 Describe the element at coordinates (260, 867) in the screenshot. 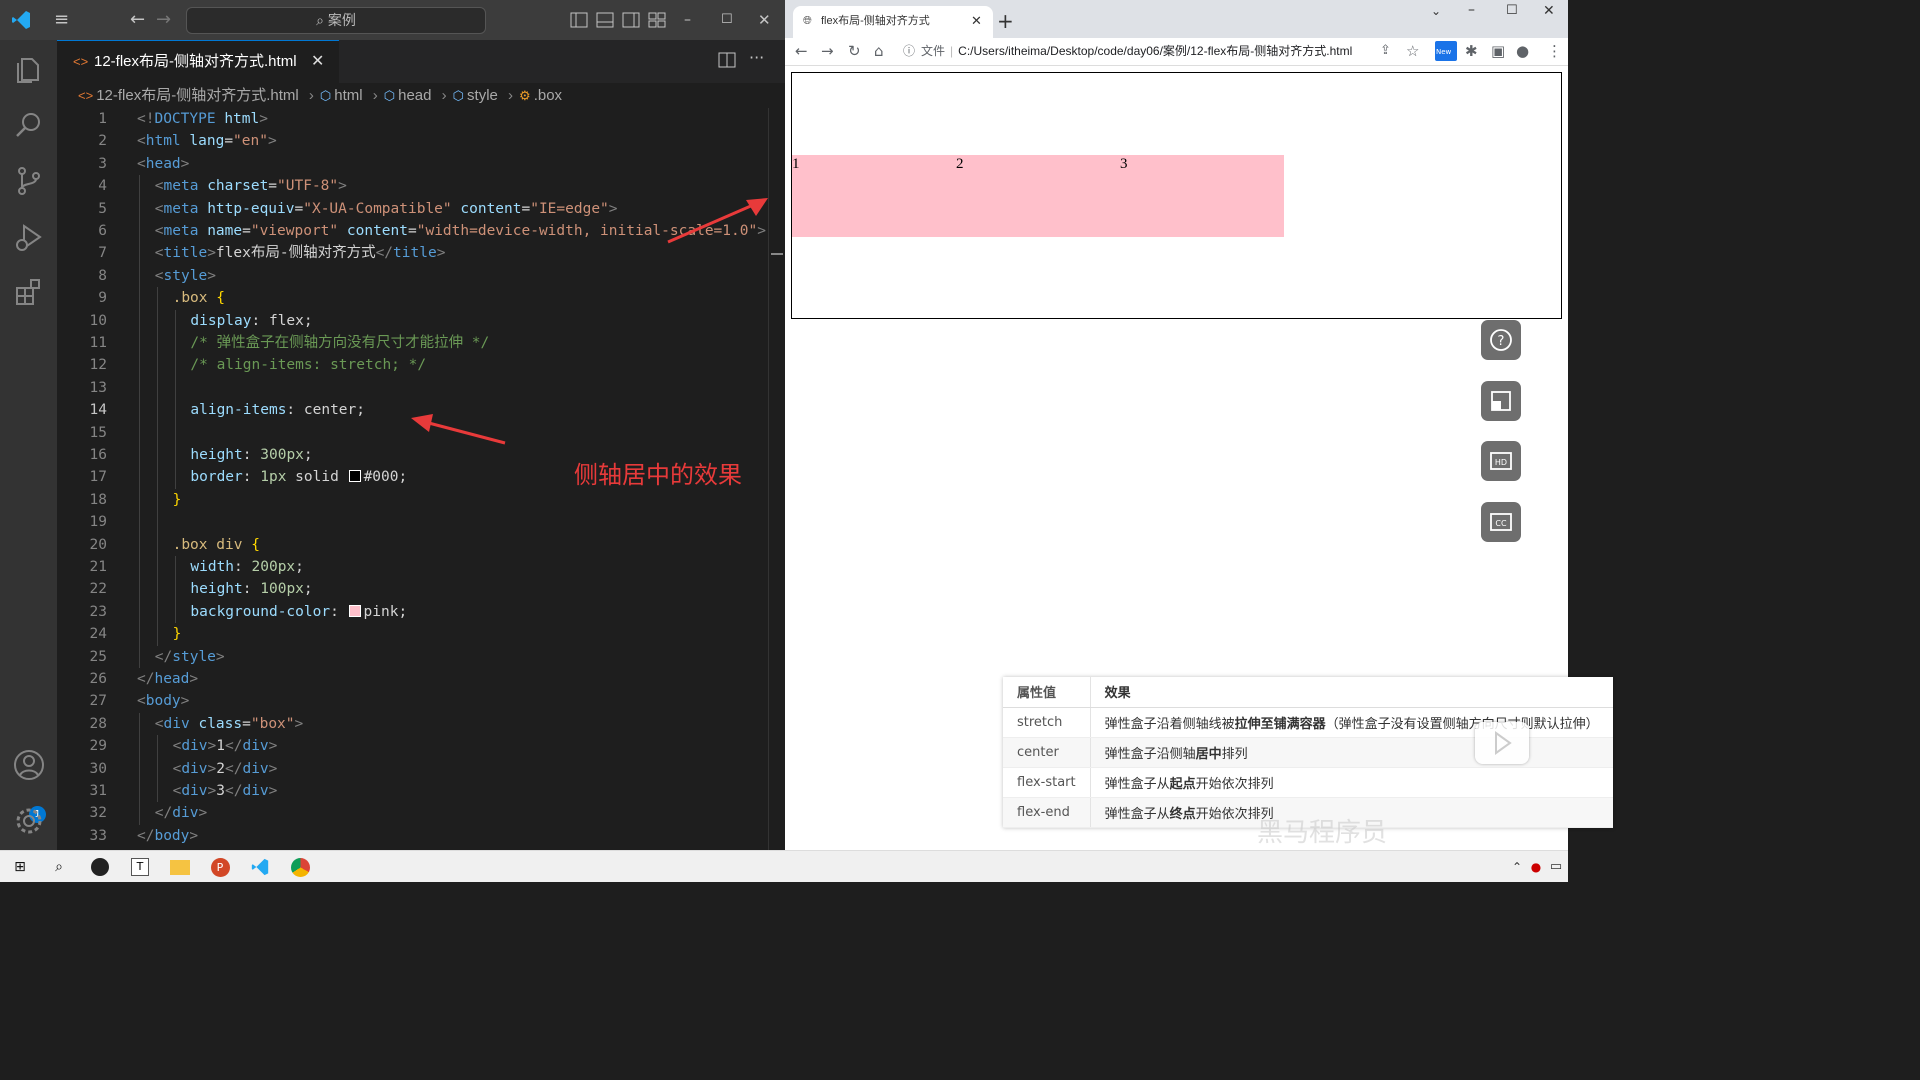

I see `vscode-taskbar-icon` at that location.